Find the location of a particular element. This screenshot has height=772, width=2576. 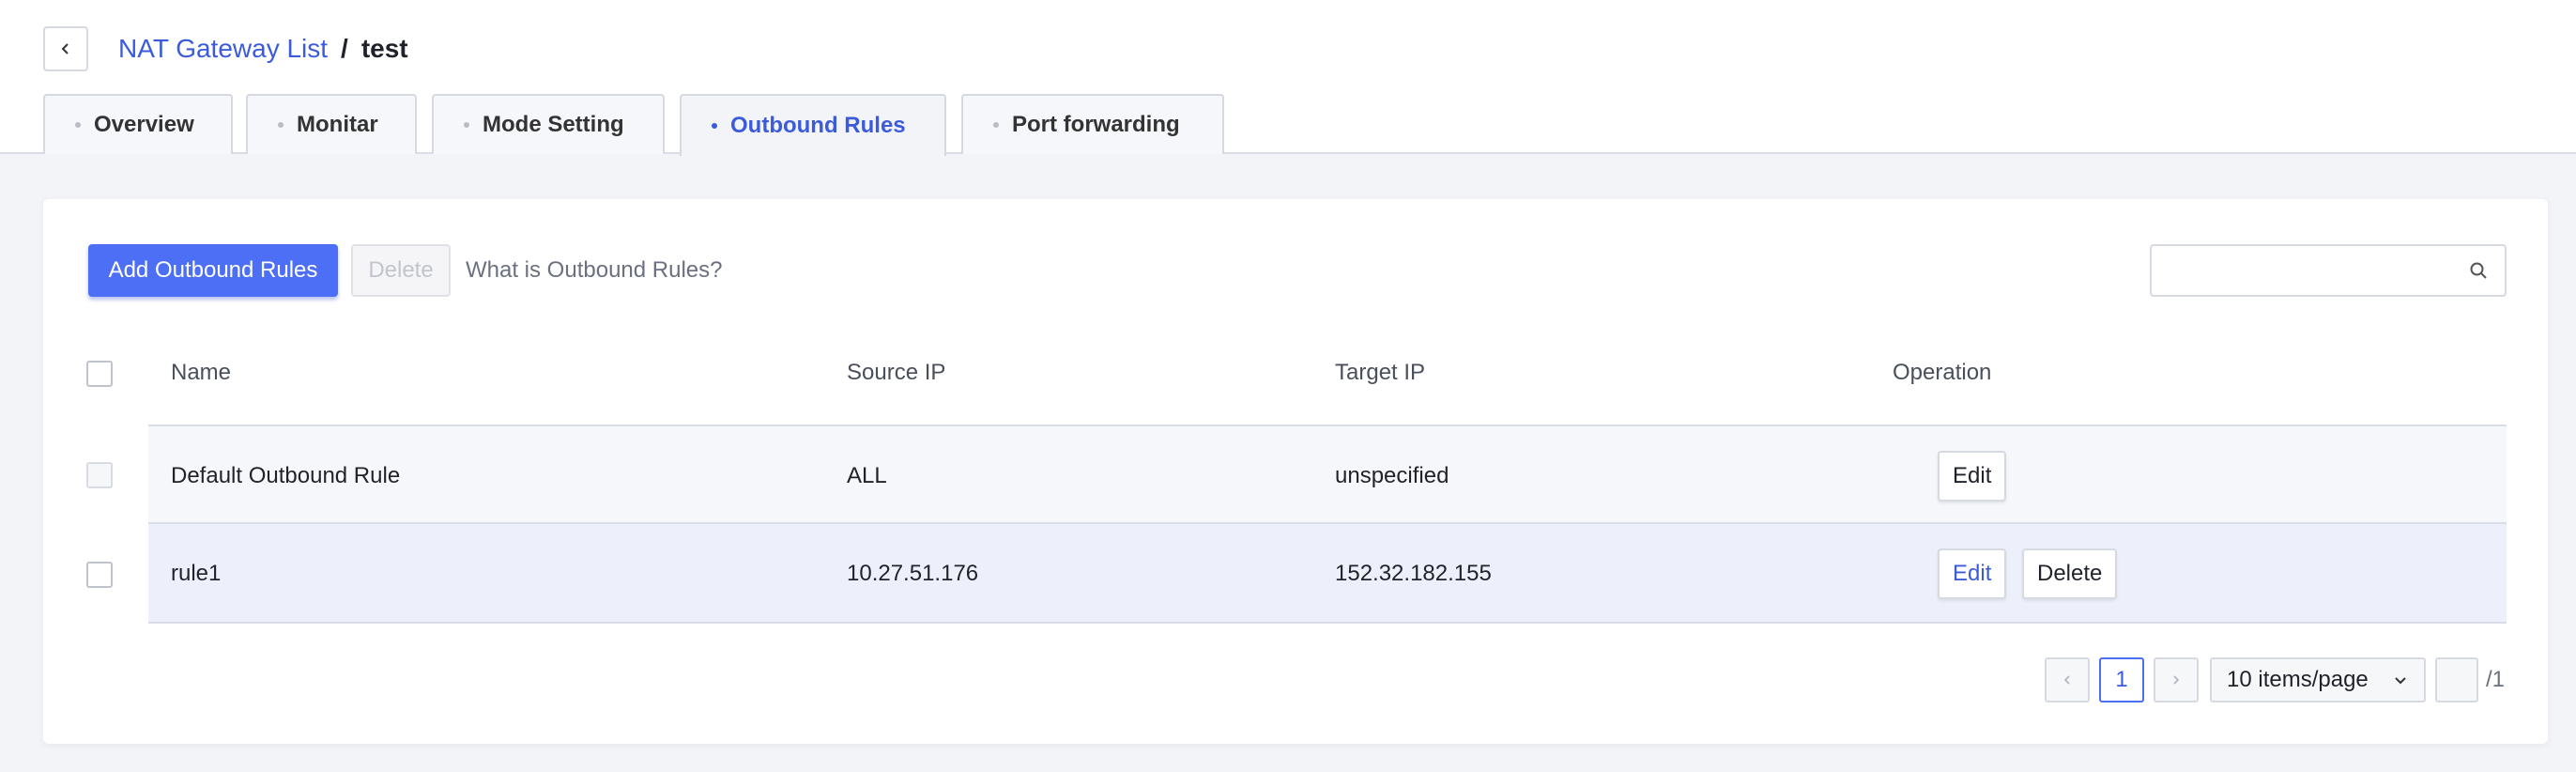

search-icon is located at coordinates (2479, 270).